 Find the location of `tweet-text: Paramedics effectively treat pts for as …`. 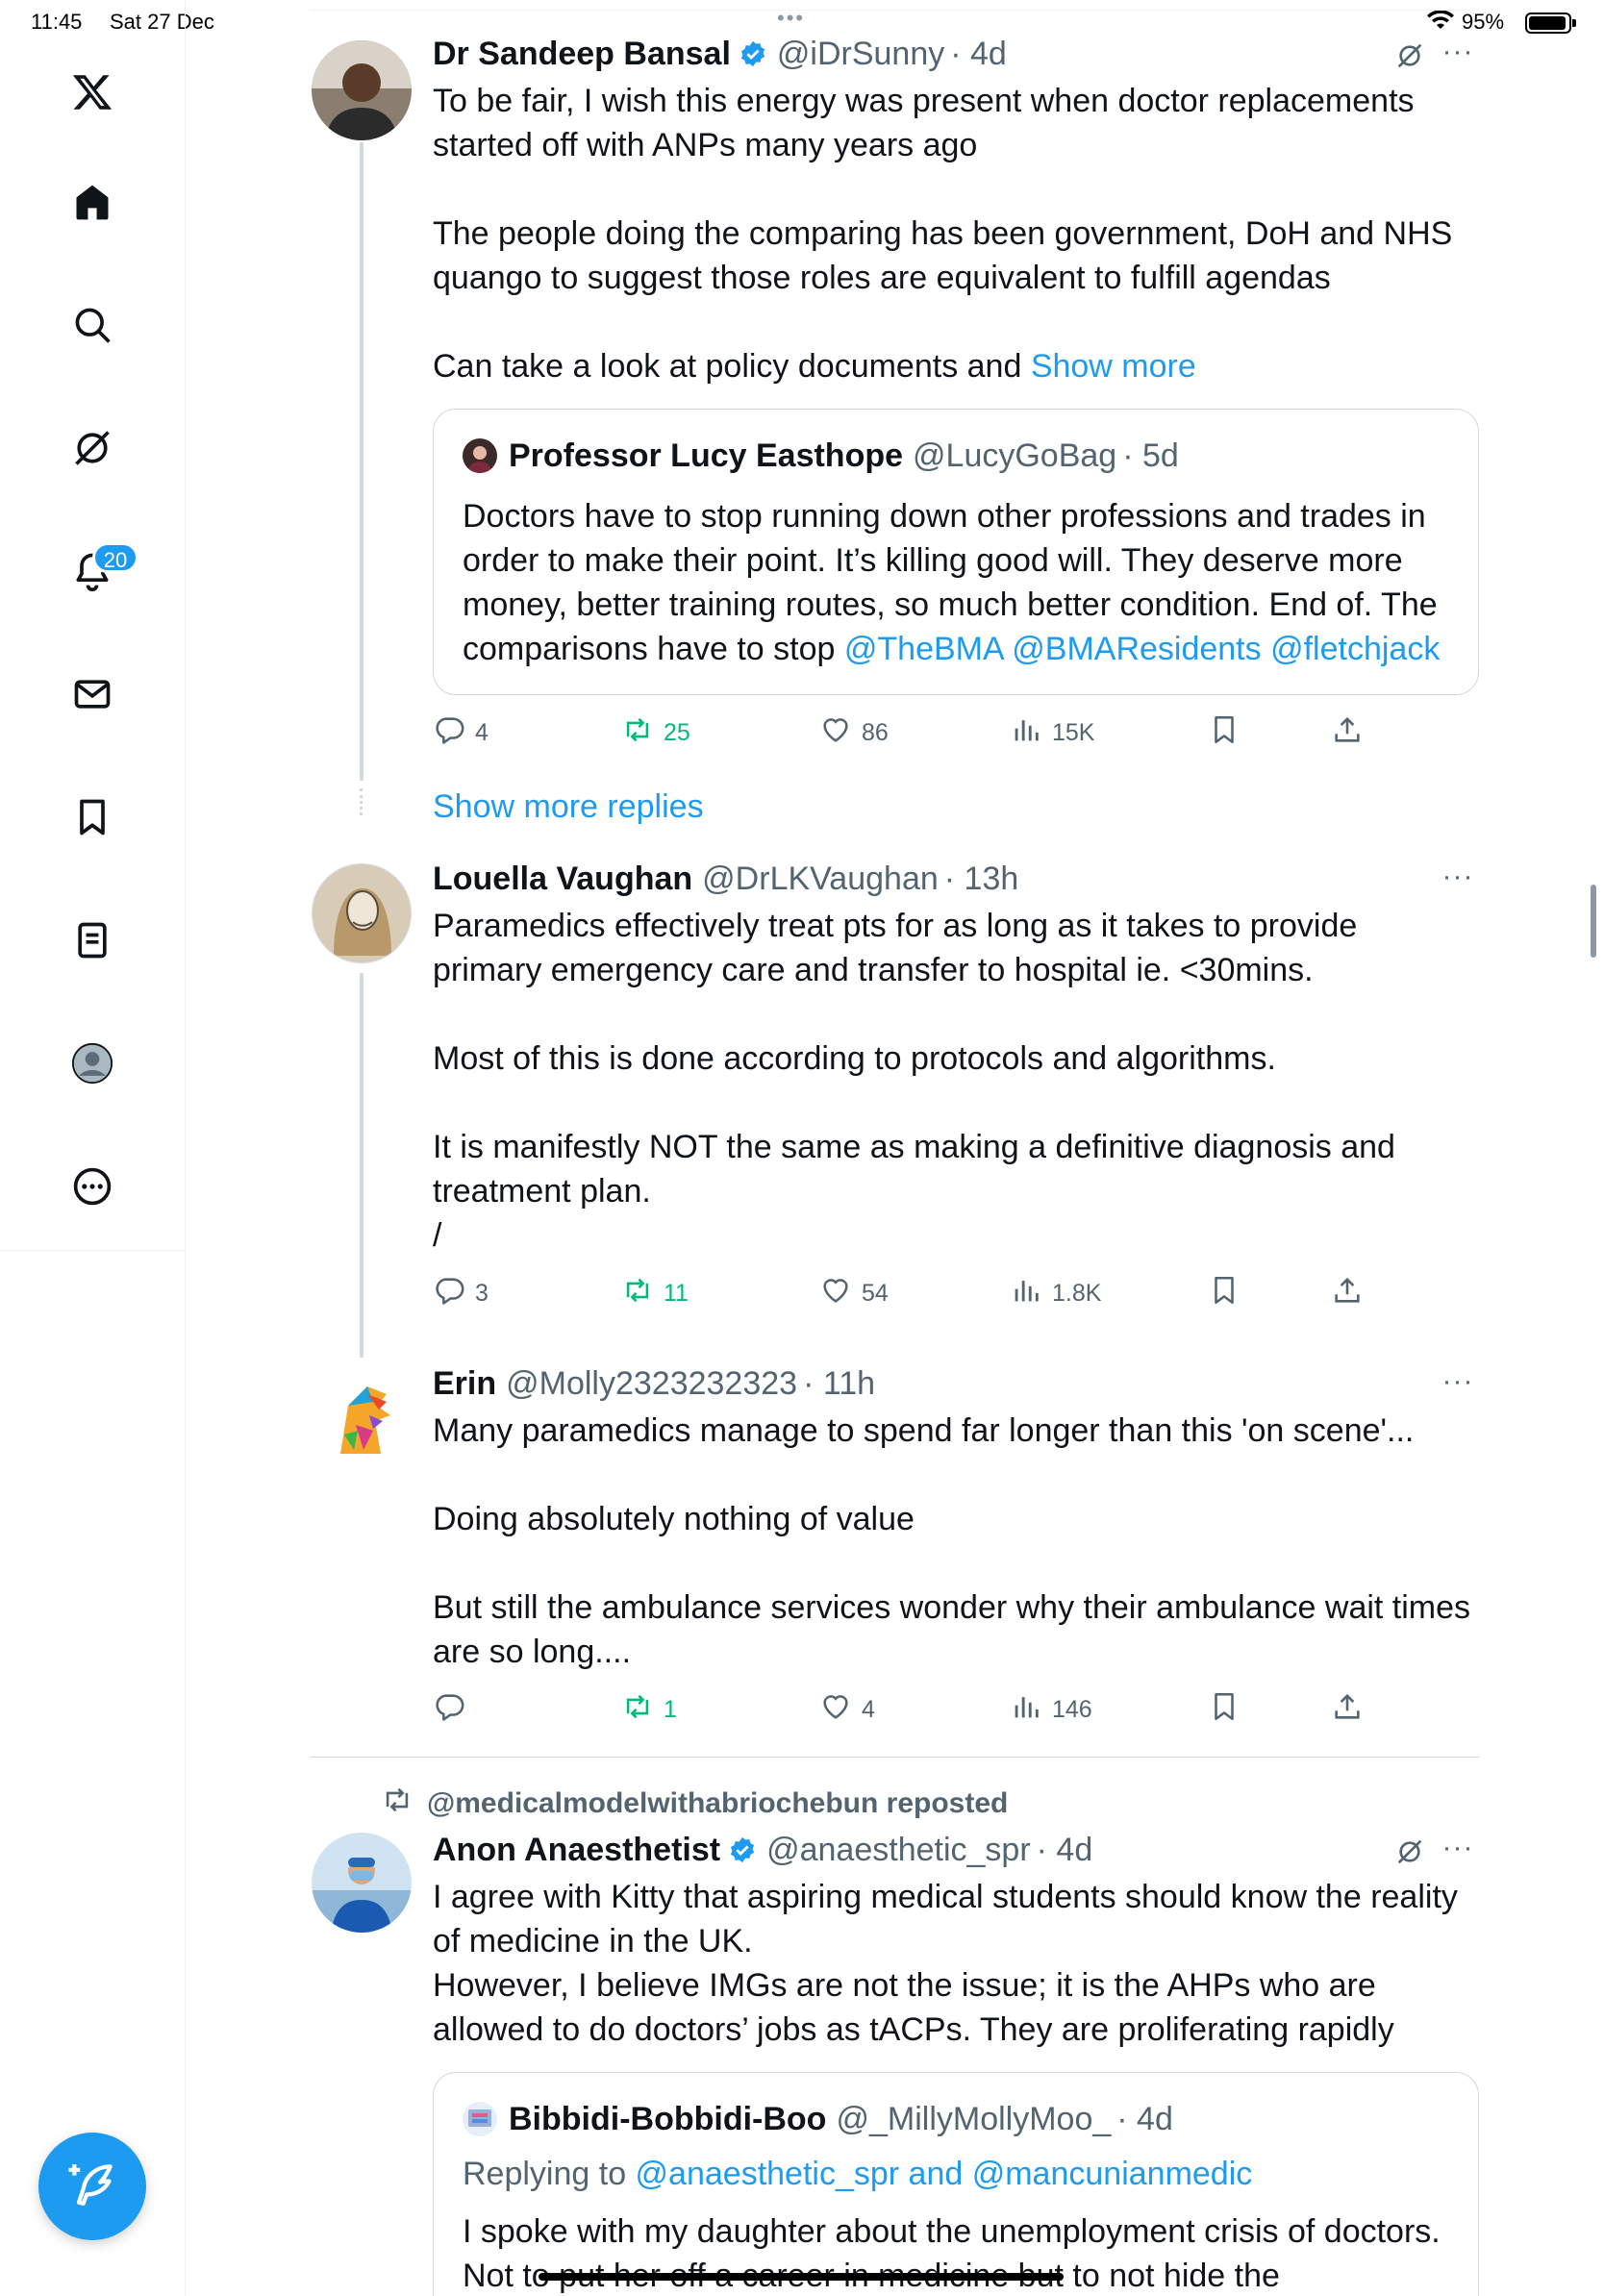

tweet-text: Paramedics effectively treat pts for as … is located at coordinates (914, 1081).